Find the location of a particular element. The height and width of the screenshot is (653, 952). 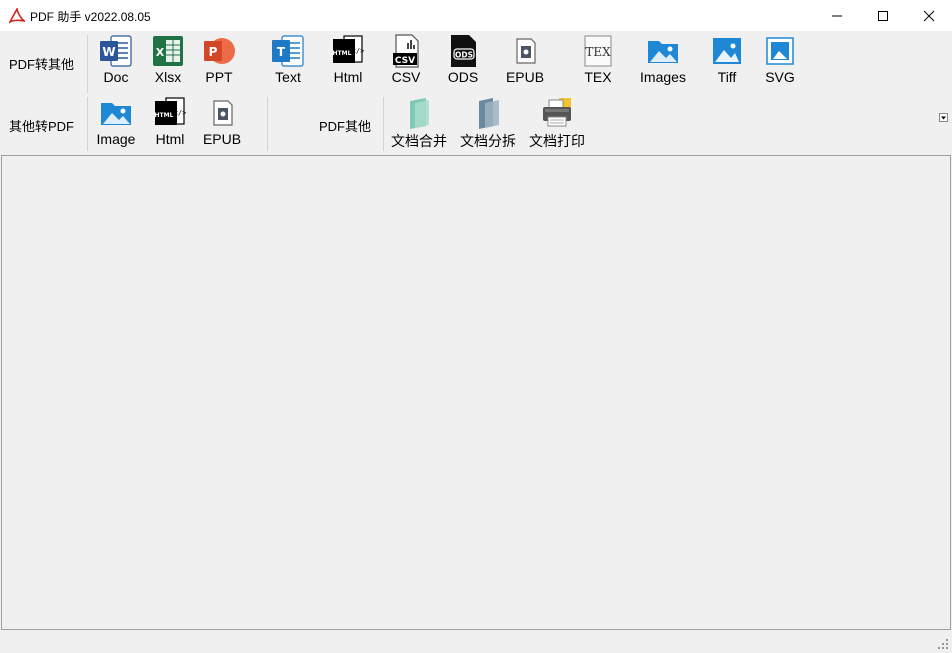

svg-icon is located at coordinates (780, 51).